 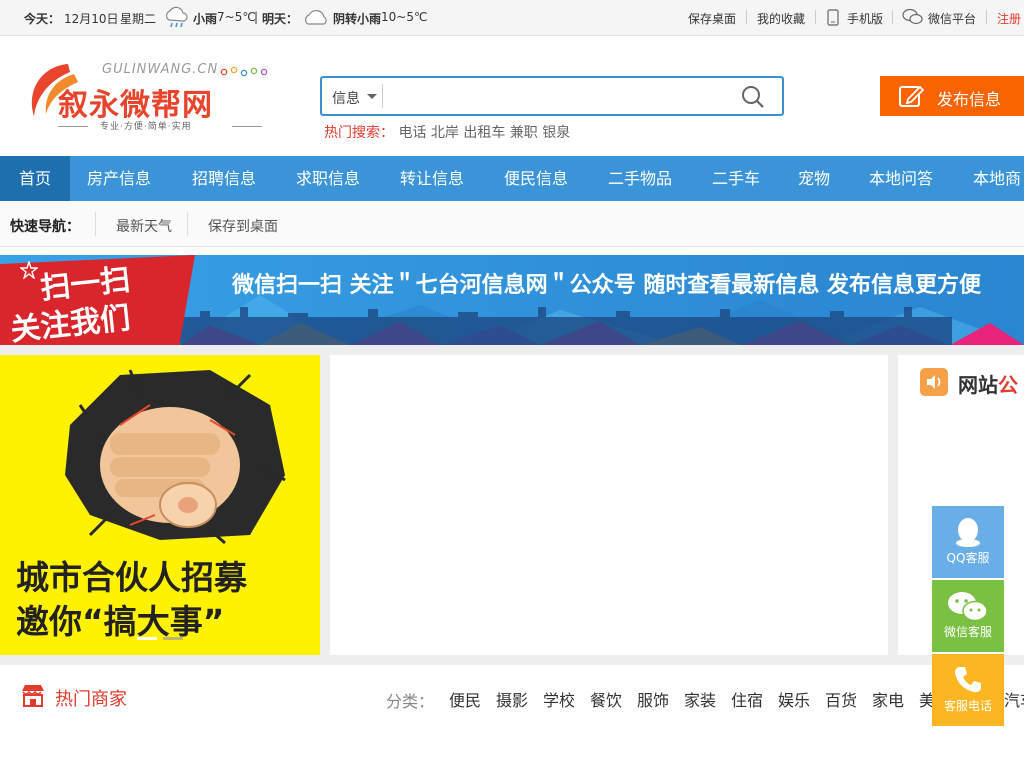 I want to click on qq-service-label: QQ客服, so click(x=968, y=558).